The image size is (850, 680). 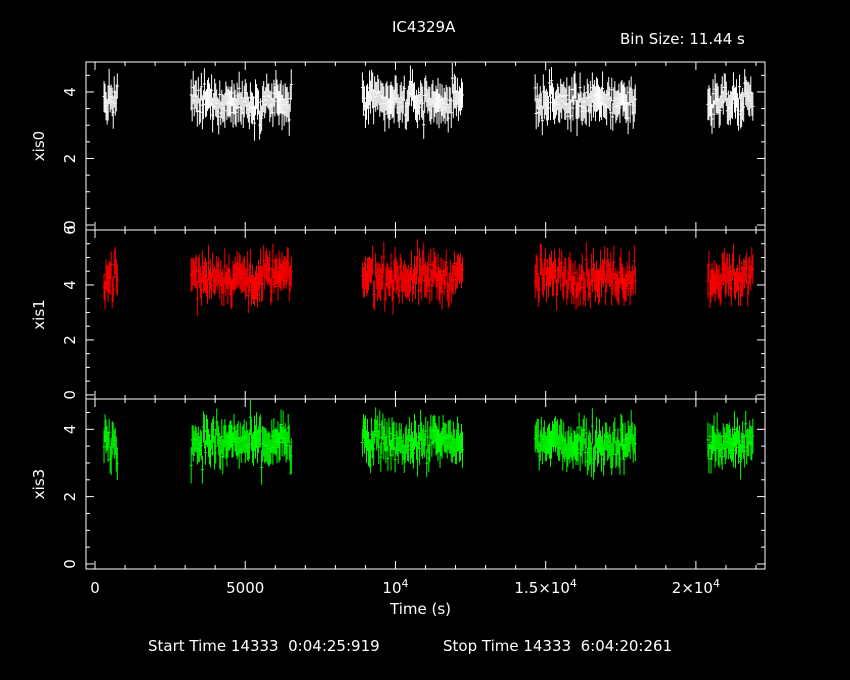 I want to click on x-tick-label: 0, so click(x=95, y=588).